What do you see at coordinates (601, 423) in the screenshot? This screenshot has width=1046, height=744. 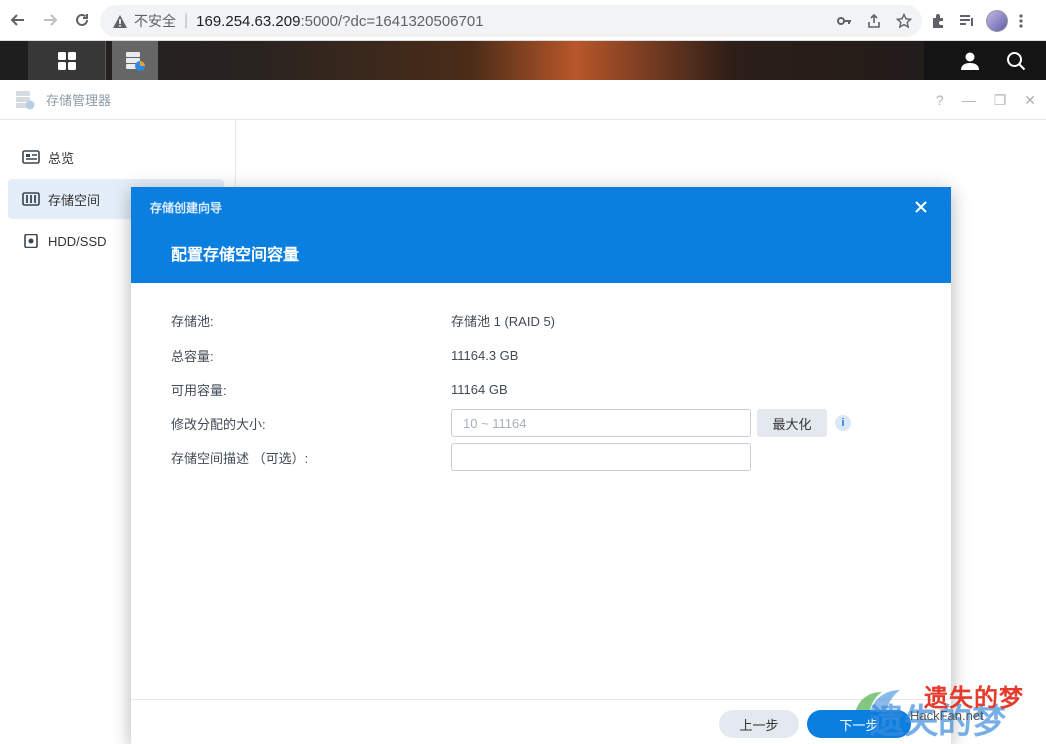 I see `allocated-size-input: 10 ~ 11164` at bounding box center [601, 423].